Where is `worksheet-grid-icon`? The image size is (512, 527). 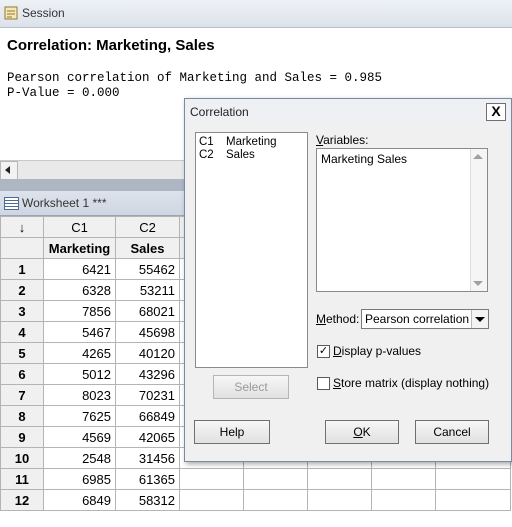 worksheet-grid-icon is located at coordinates (11, 203).